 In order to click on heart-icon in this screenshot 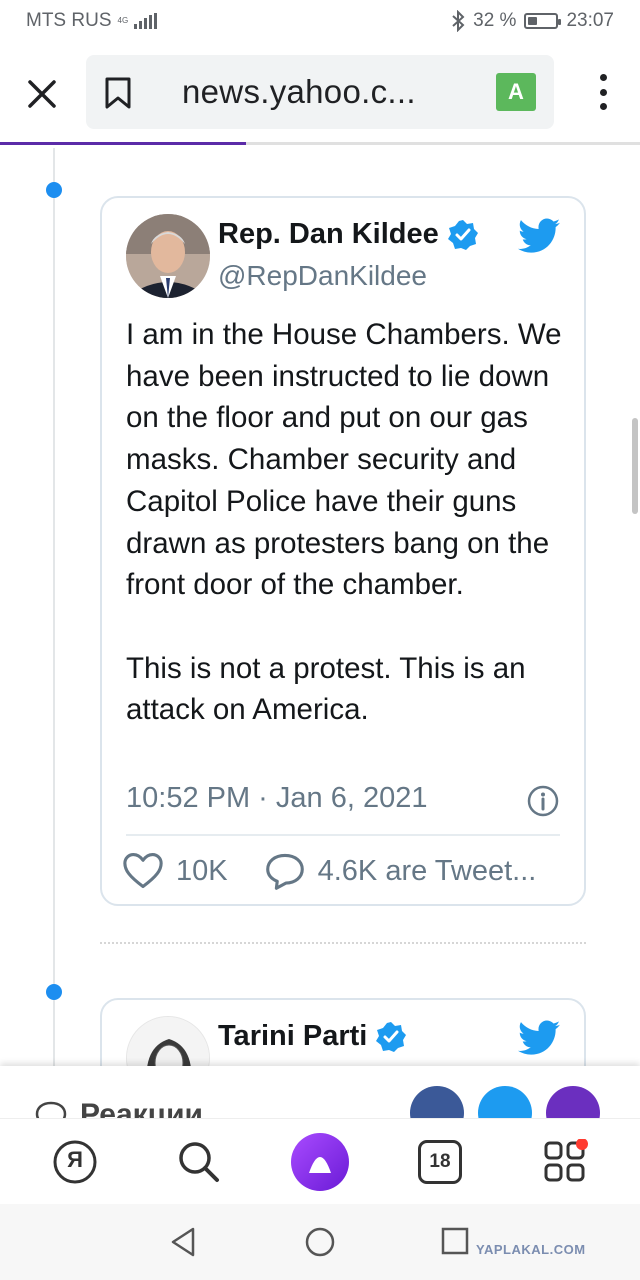, I will do `click(143, 871)`.